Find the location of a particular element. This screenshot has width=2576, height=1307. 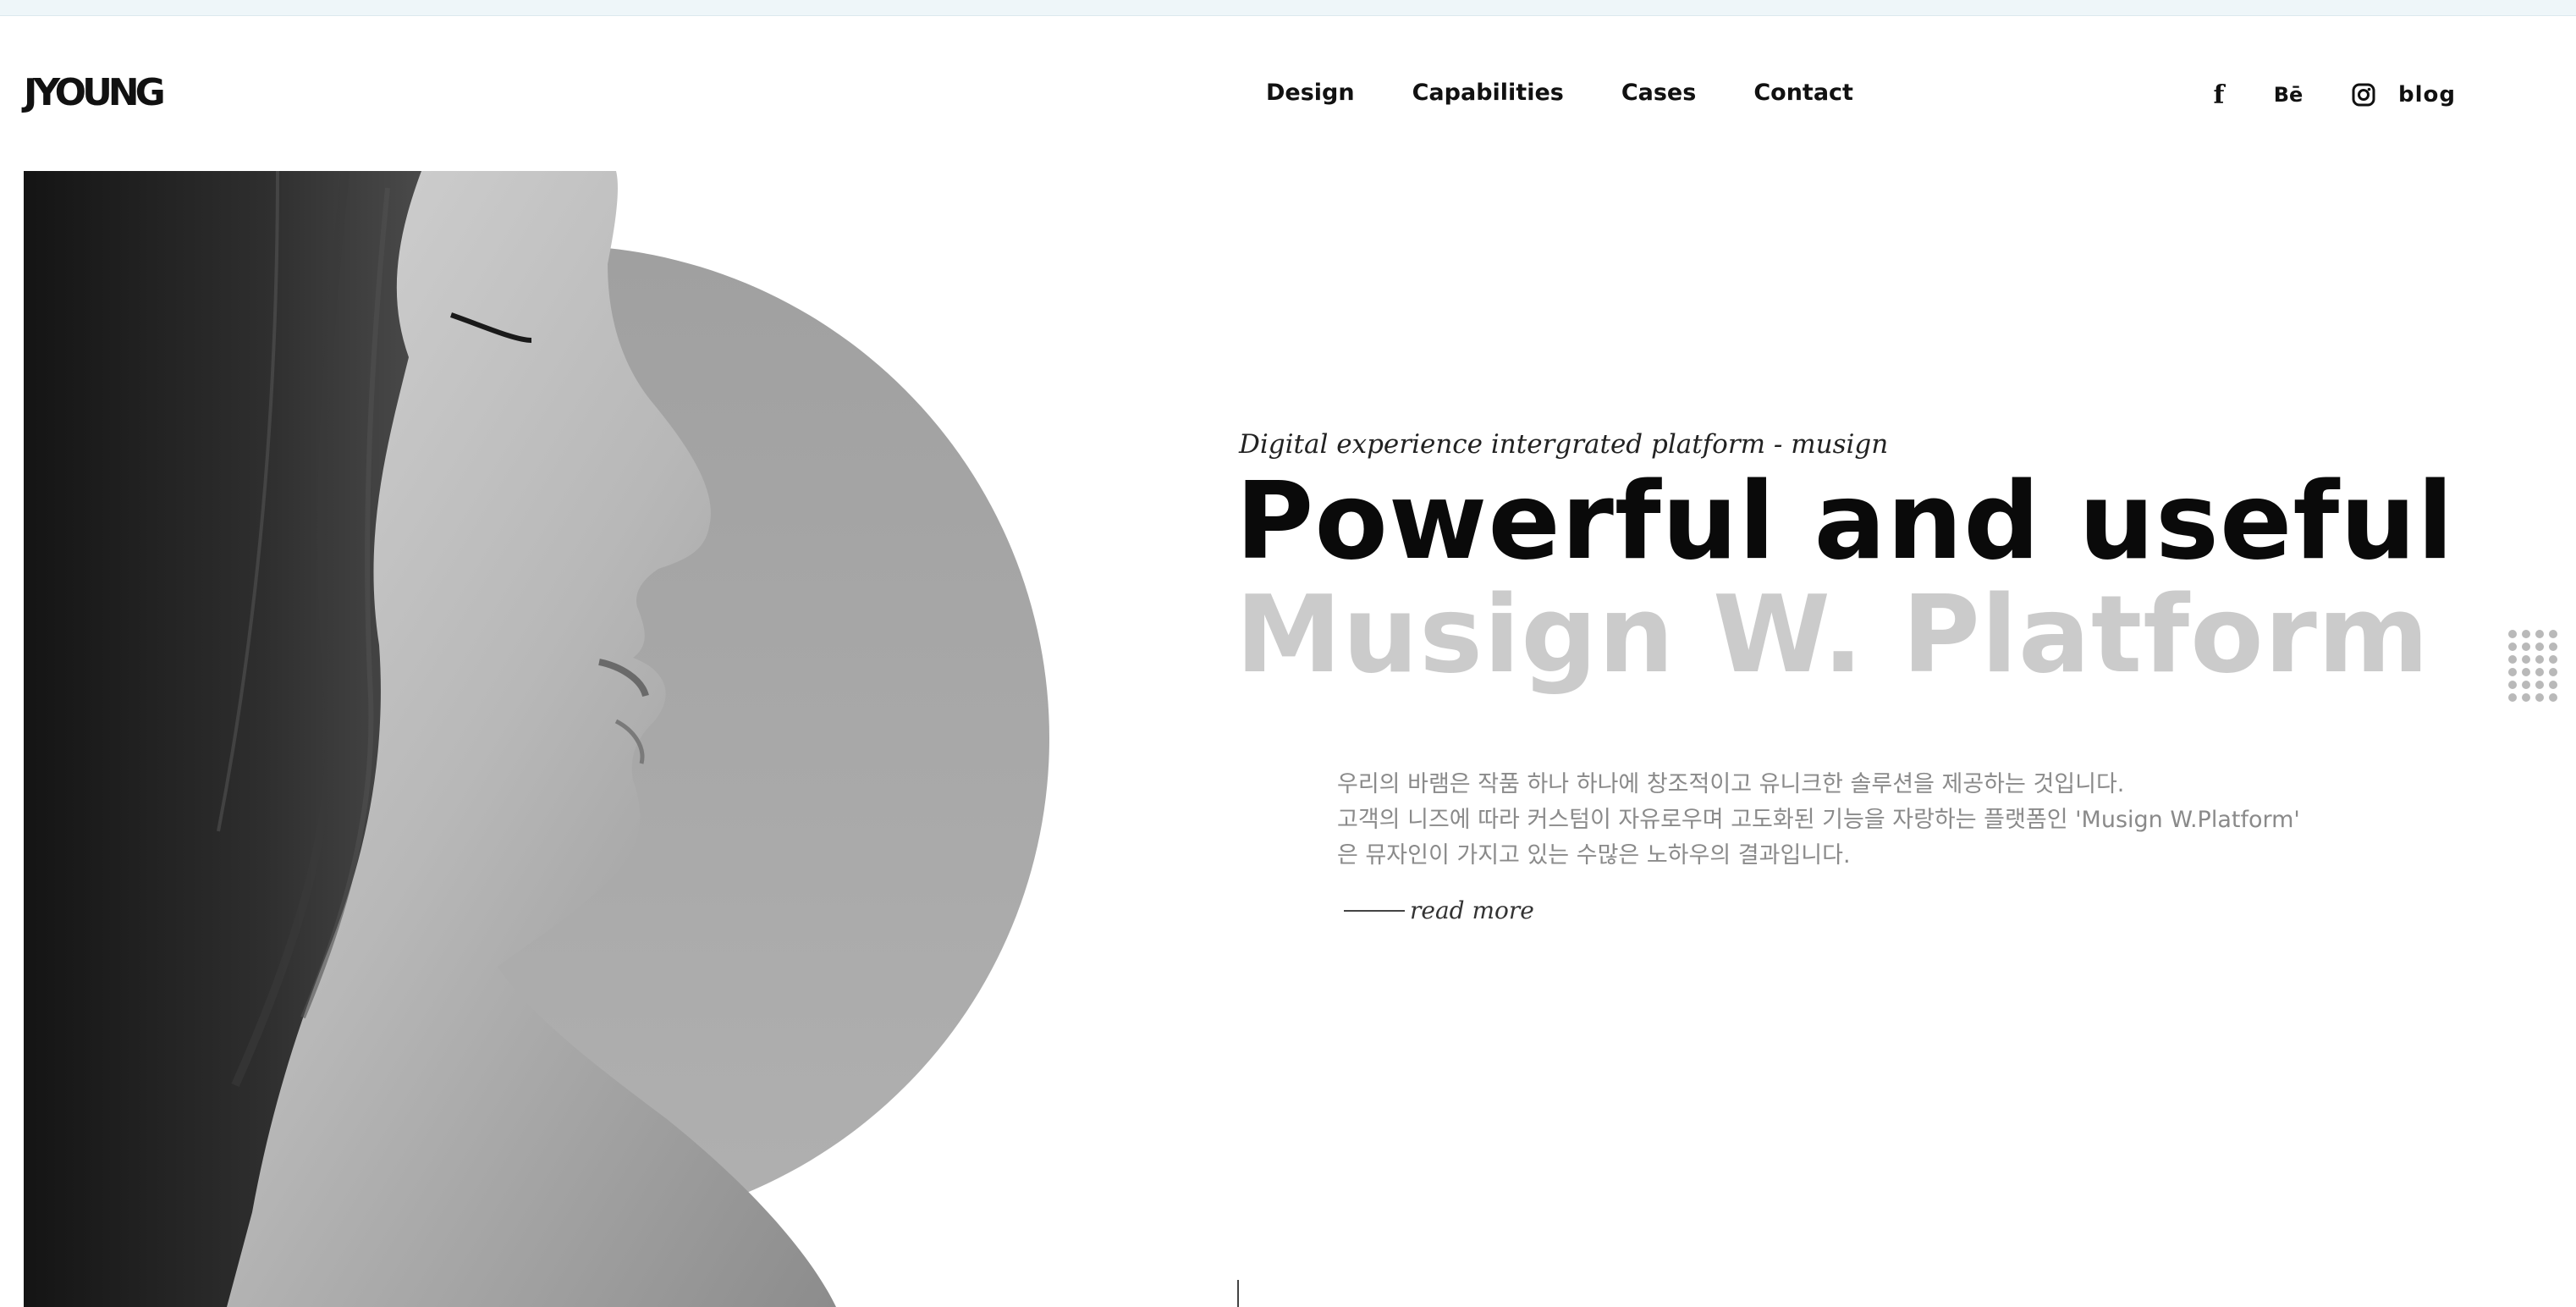

read-more-link: read more is located at coordinates (1439, 911).